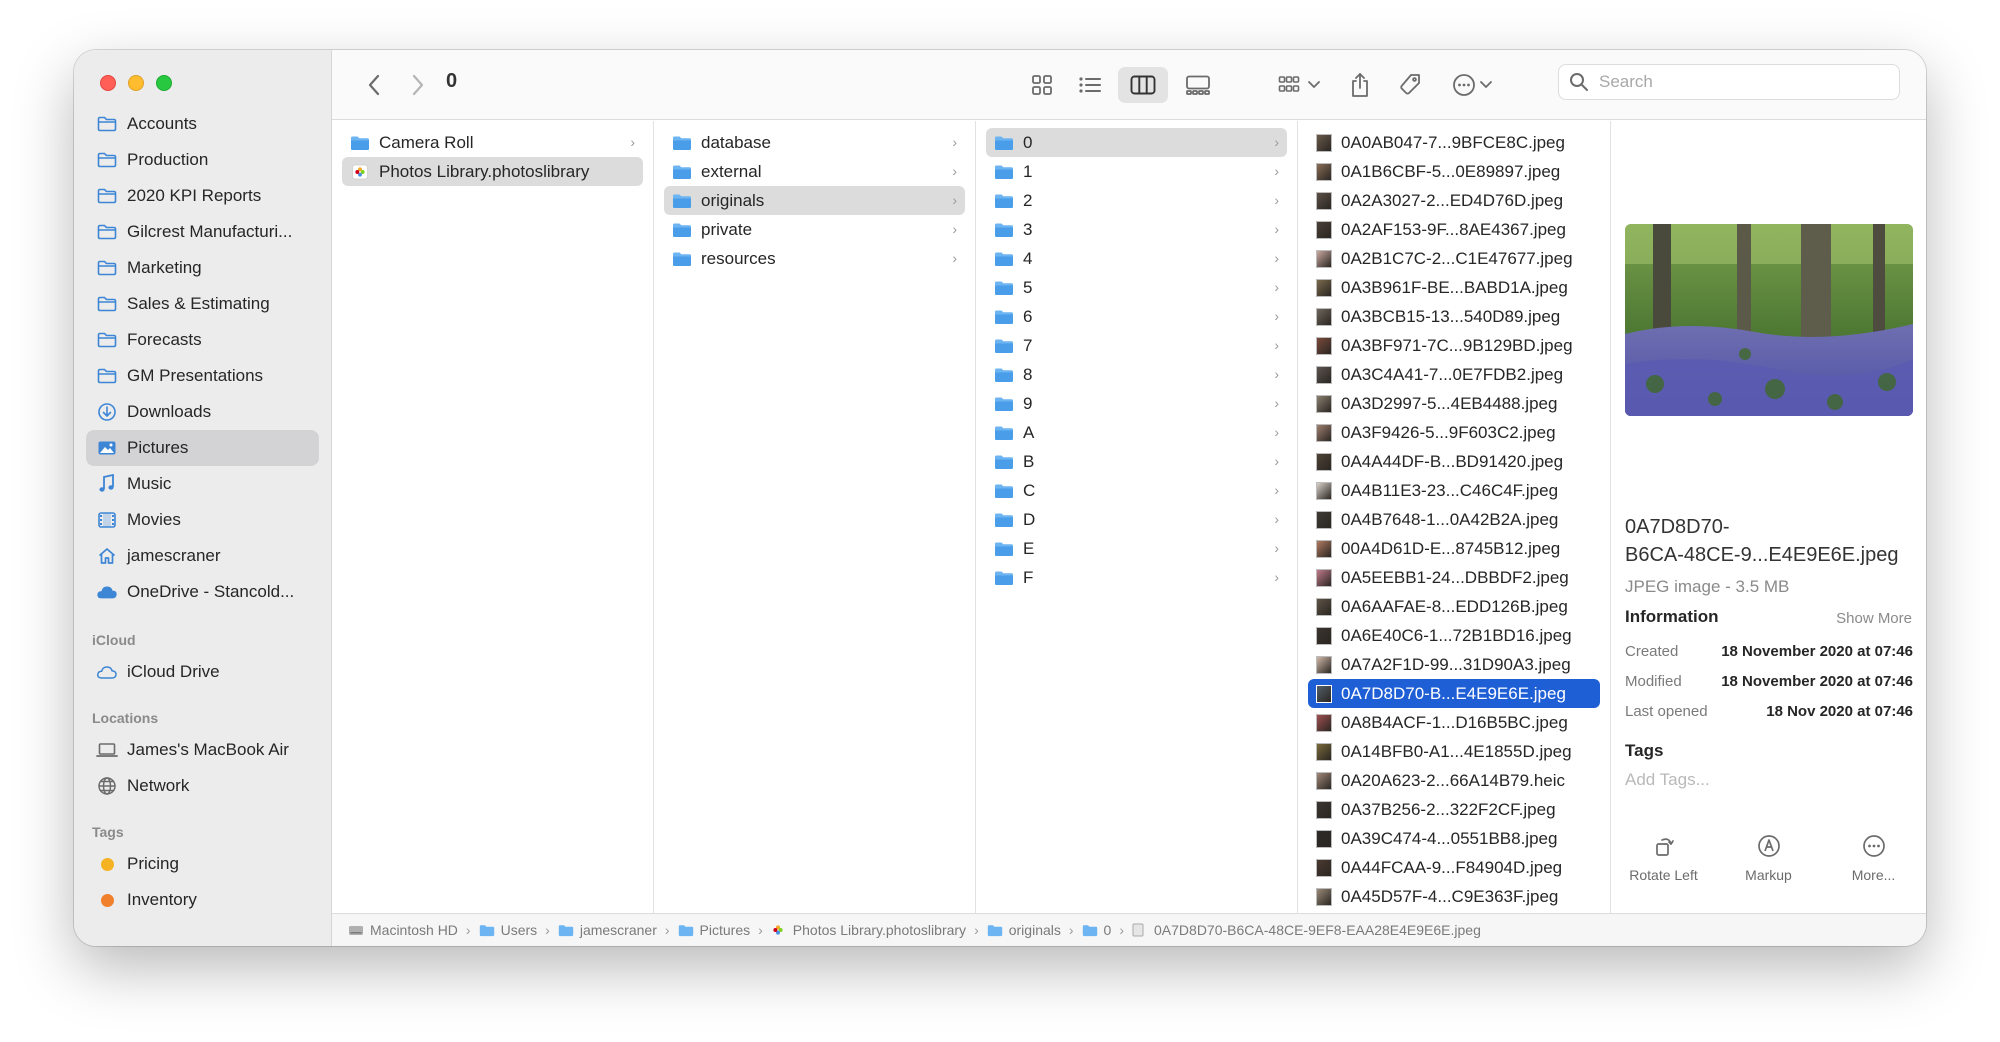 Image resolution: width=2000 pixels, height=1042 pixels. Describe the element at coordinates (1299, 85) in the screenshot. I see `group-button` at that location.